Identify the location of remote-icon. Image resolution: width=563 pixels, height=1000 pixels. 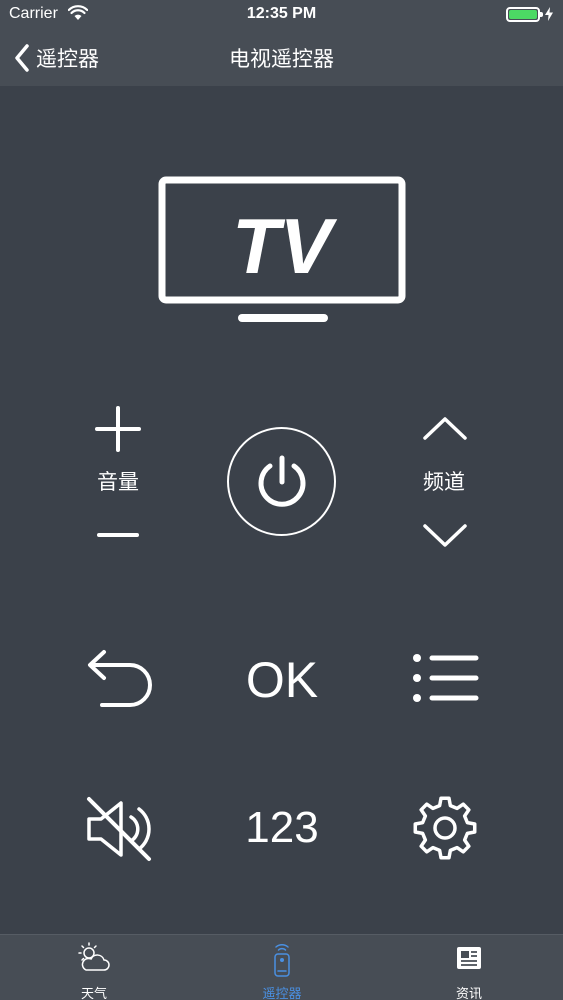
(282, 960).